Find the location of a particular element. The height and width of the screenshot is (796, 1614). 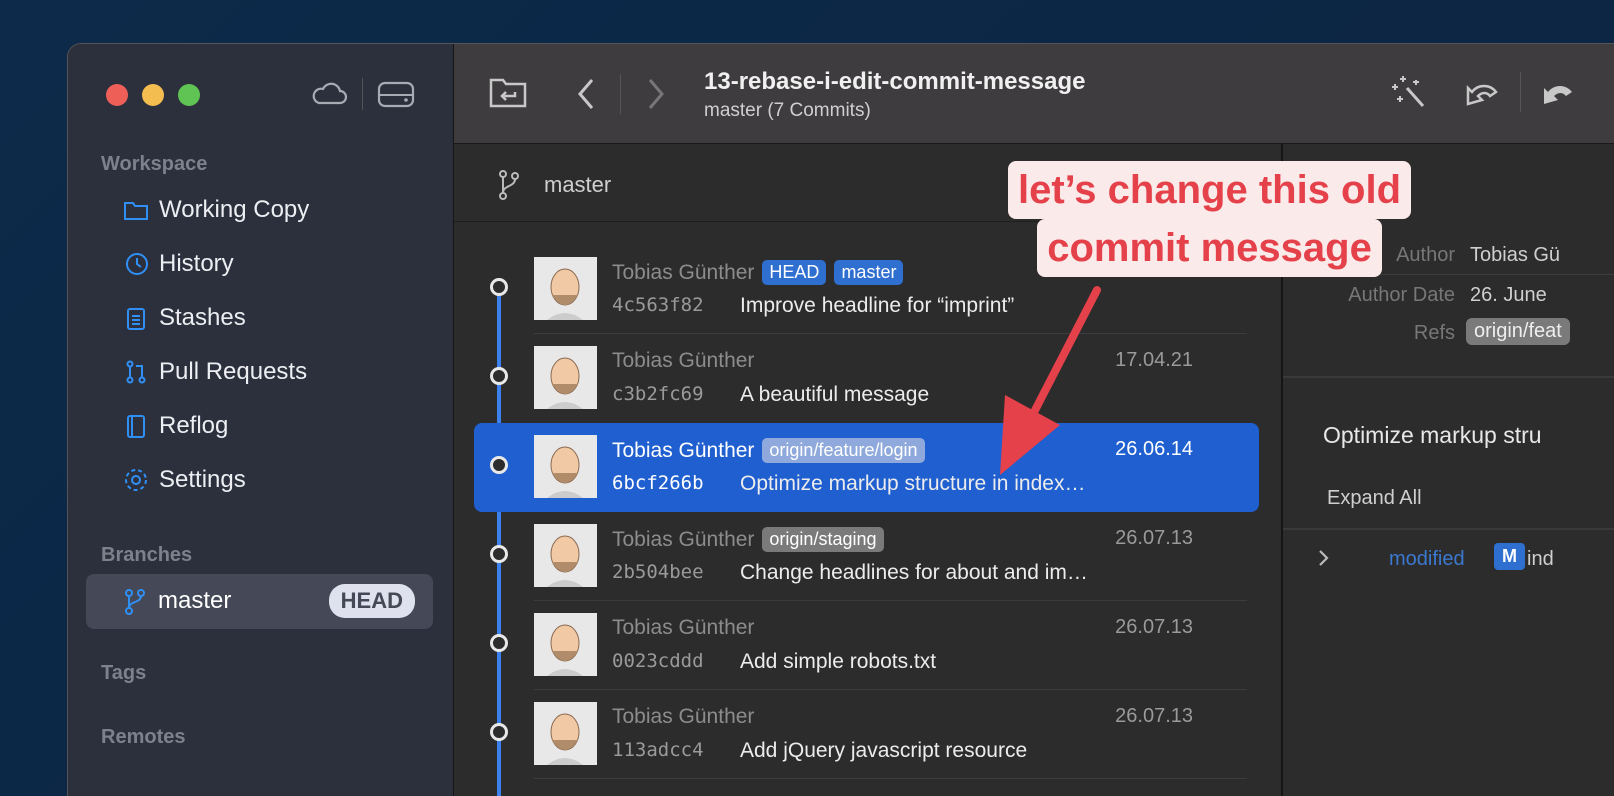

annotation-callout: let’s change this old commit message is located at coordinates (1210, 219).